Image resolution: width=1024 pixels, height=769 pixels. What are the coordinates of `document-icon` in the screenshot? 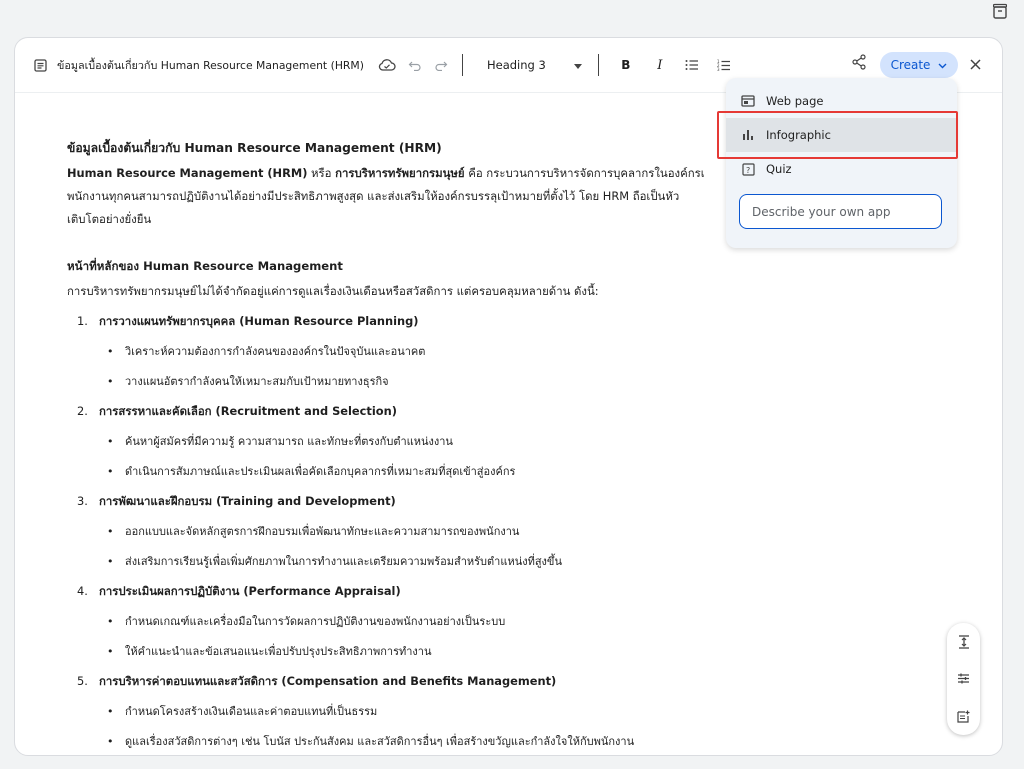 It's located at (40, 65).